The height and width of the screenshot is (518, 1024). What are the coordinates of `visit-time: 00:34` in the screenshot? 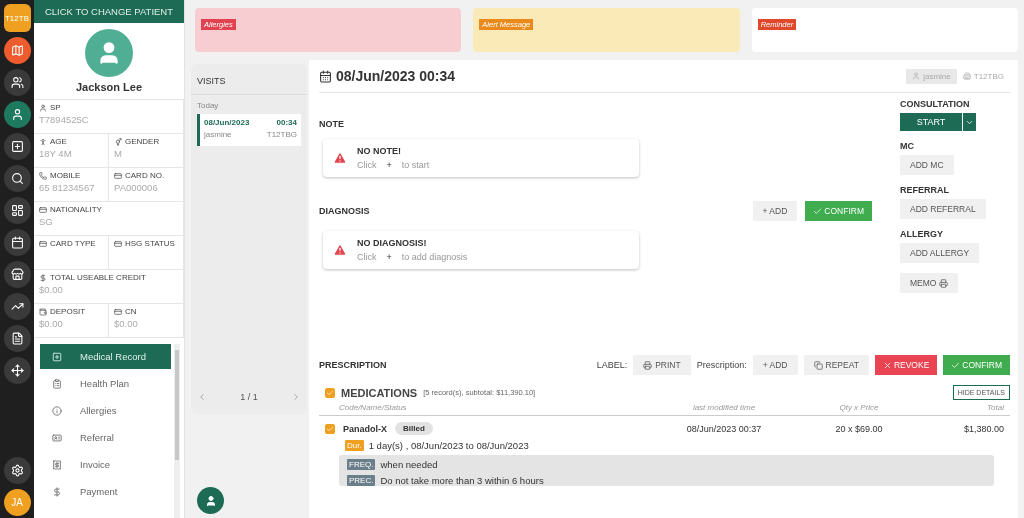 It's located at (286, 122).